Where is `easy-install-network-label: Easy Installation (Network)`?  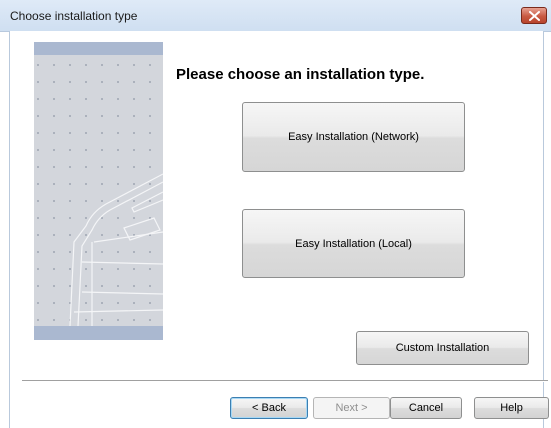
easy-install-network-label: Easy Installation (Network) is located at coordinates (353, 137).